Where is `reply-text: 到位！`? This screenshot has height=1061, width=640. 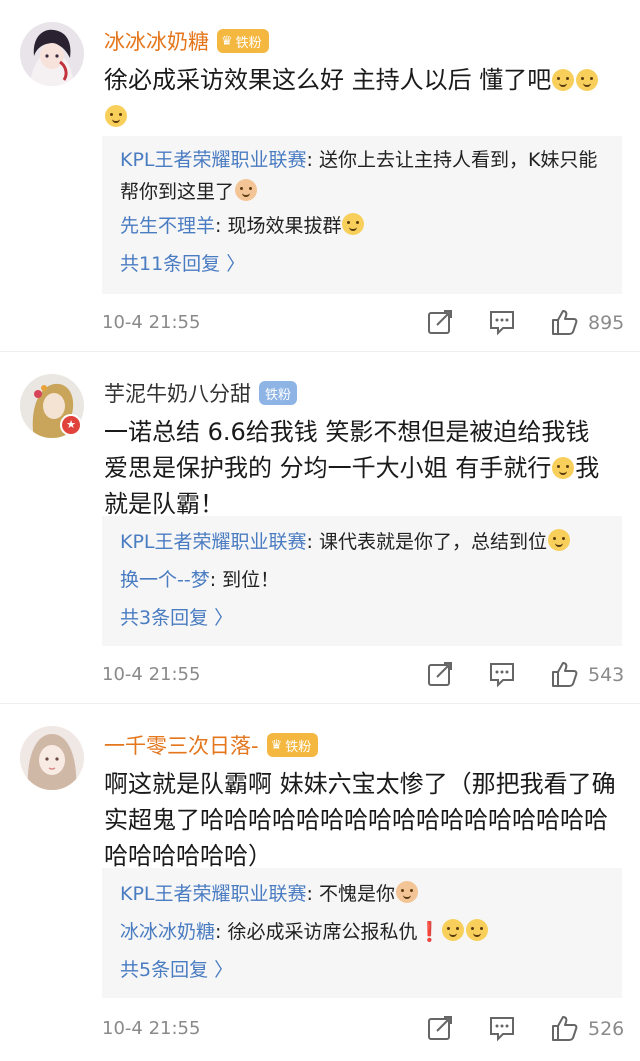 reply-text: 到位！ is located at coordinates (251, 580).